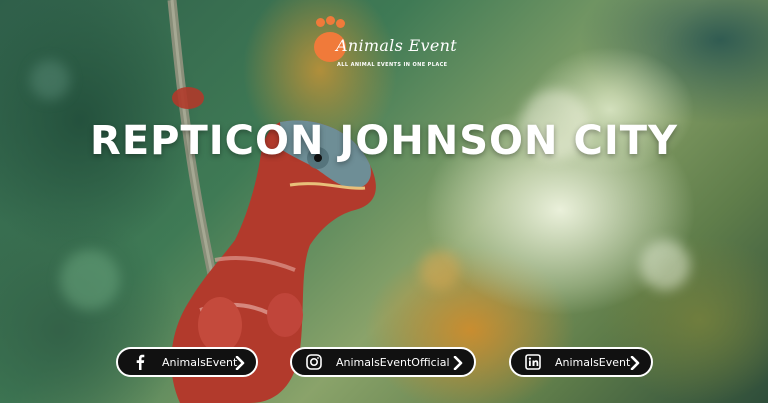  I want to click on facebook-icon, so click(140, 362).